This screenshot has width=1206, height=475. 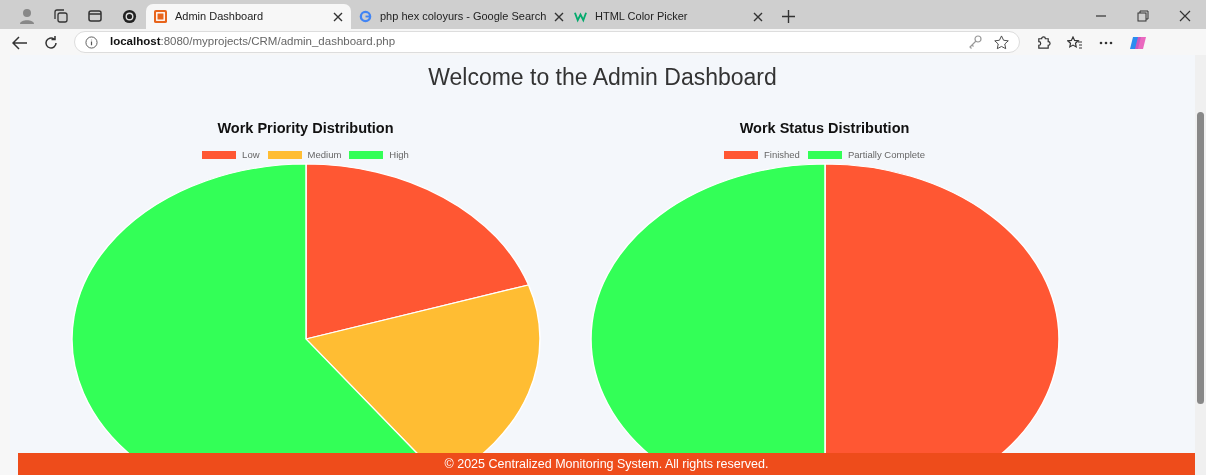 I want to click on footer-bar: © 2025 Centralized Monitoring System. All rights reserved., so click(x=606, y=464).